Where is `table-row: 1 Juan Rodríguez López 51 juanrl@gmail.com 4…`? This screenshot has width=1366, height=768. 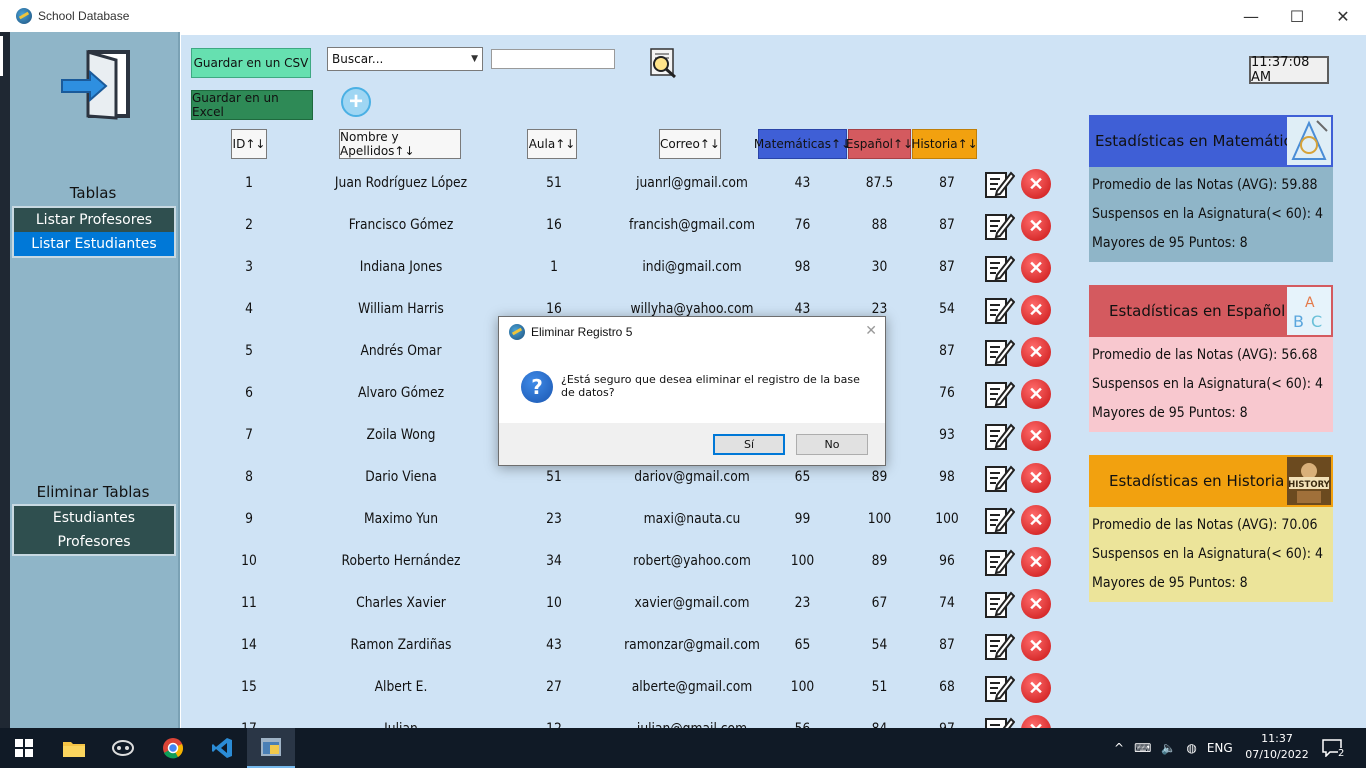
table-row: 1 Juan Rodríguez López 51 juanrl@gmail.com 4… is located at coordinates (621, 183).